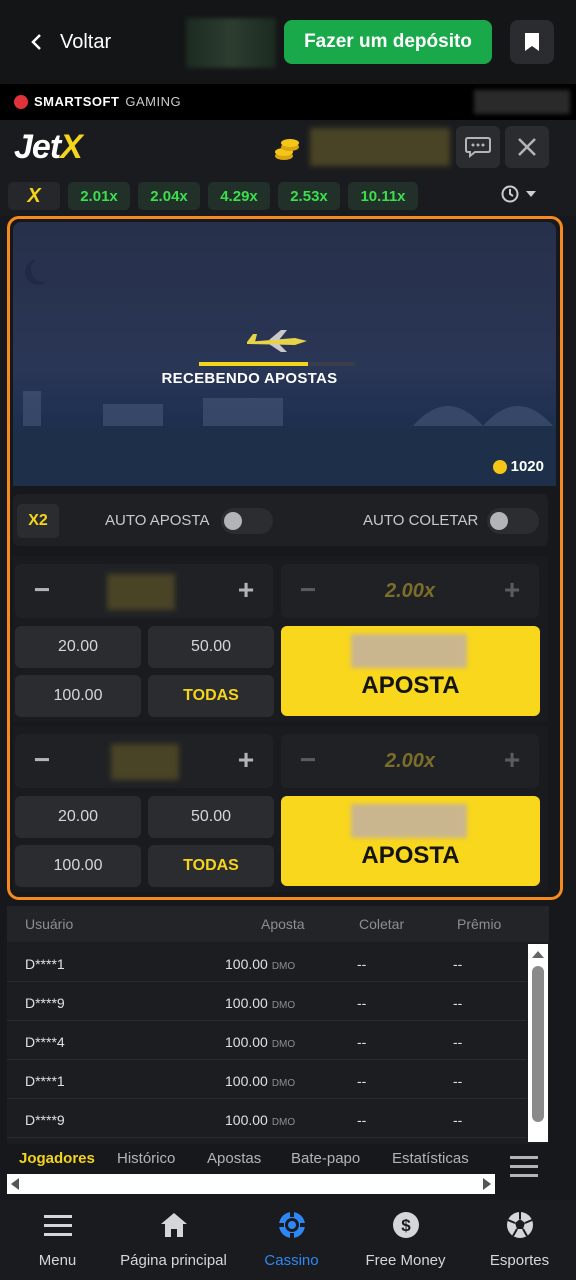 Image resolution: width=576 pixels, height=1280 pixels. Describe the element at coordinates (518, 194) in the screenshot. I see `history-dropdown` at that location.